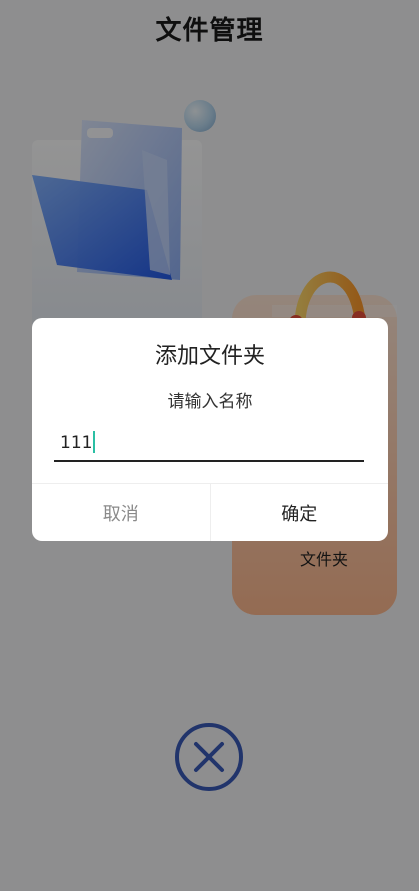 This screenshot has width=419, height=891. I want to click on dialog-button-row: 取消 确定, so click(210, 512).